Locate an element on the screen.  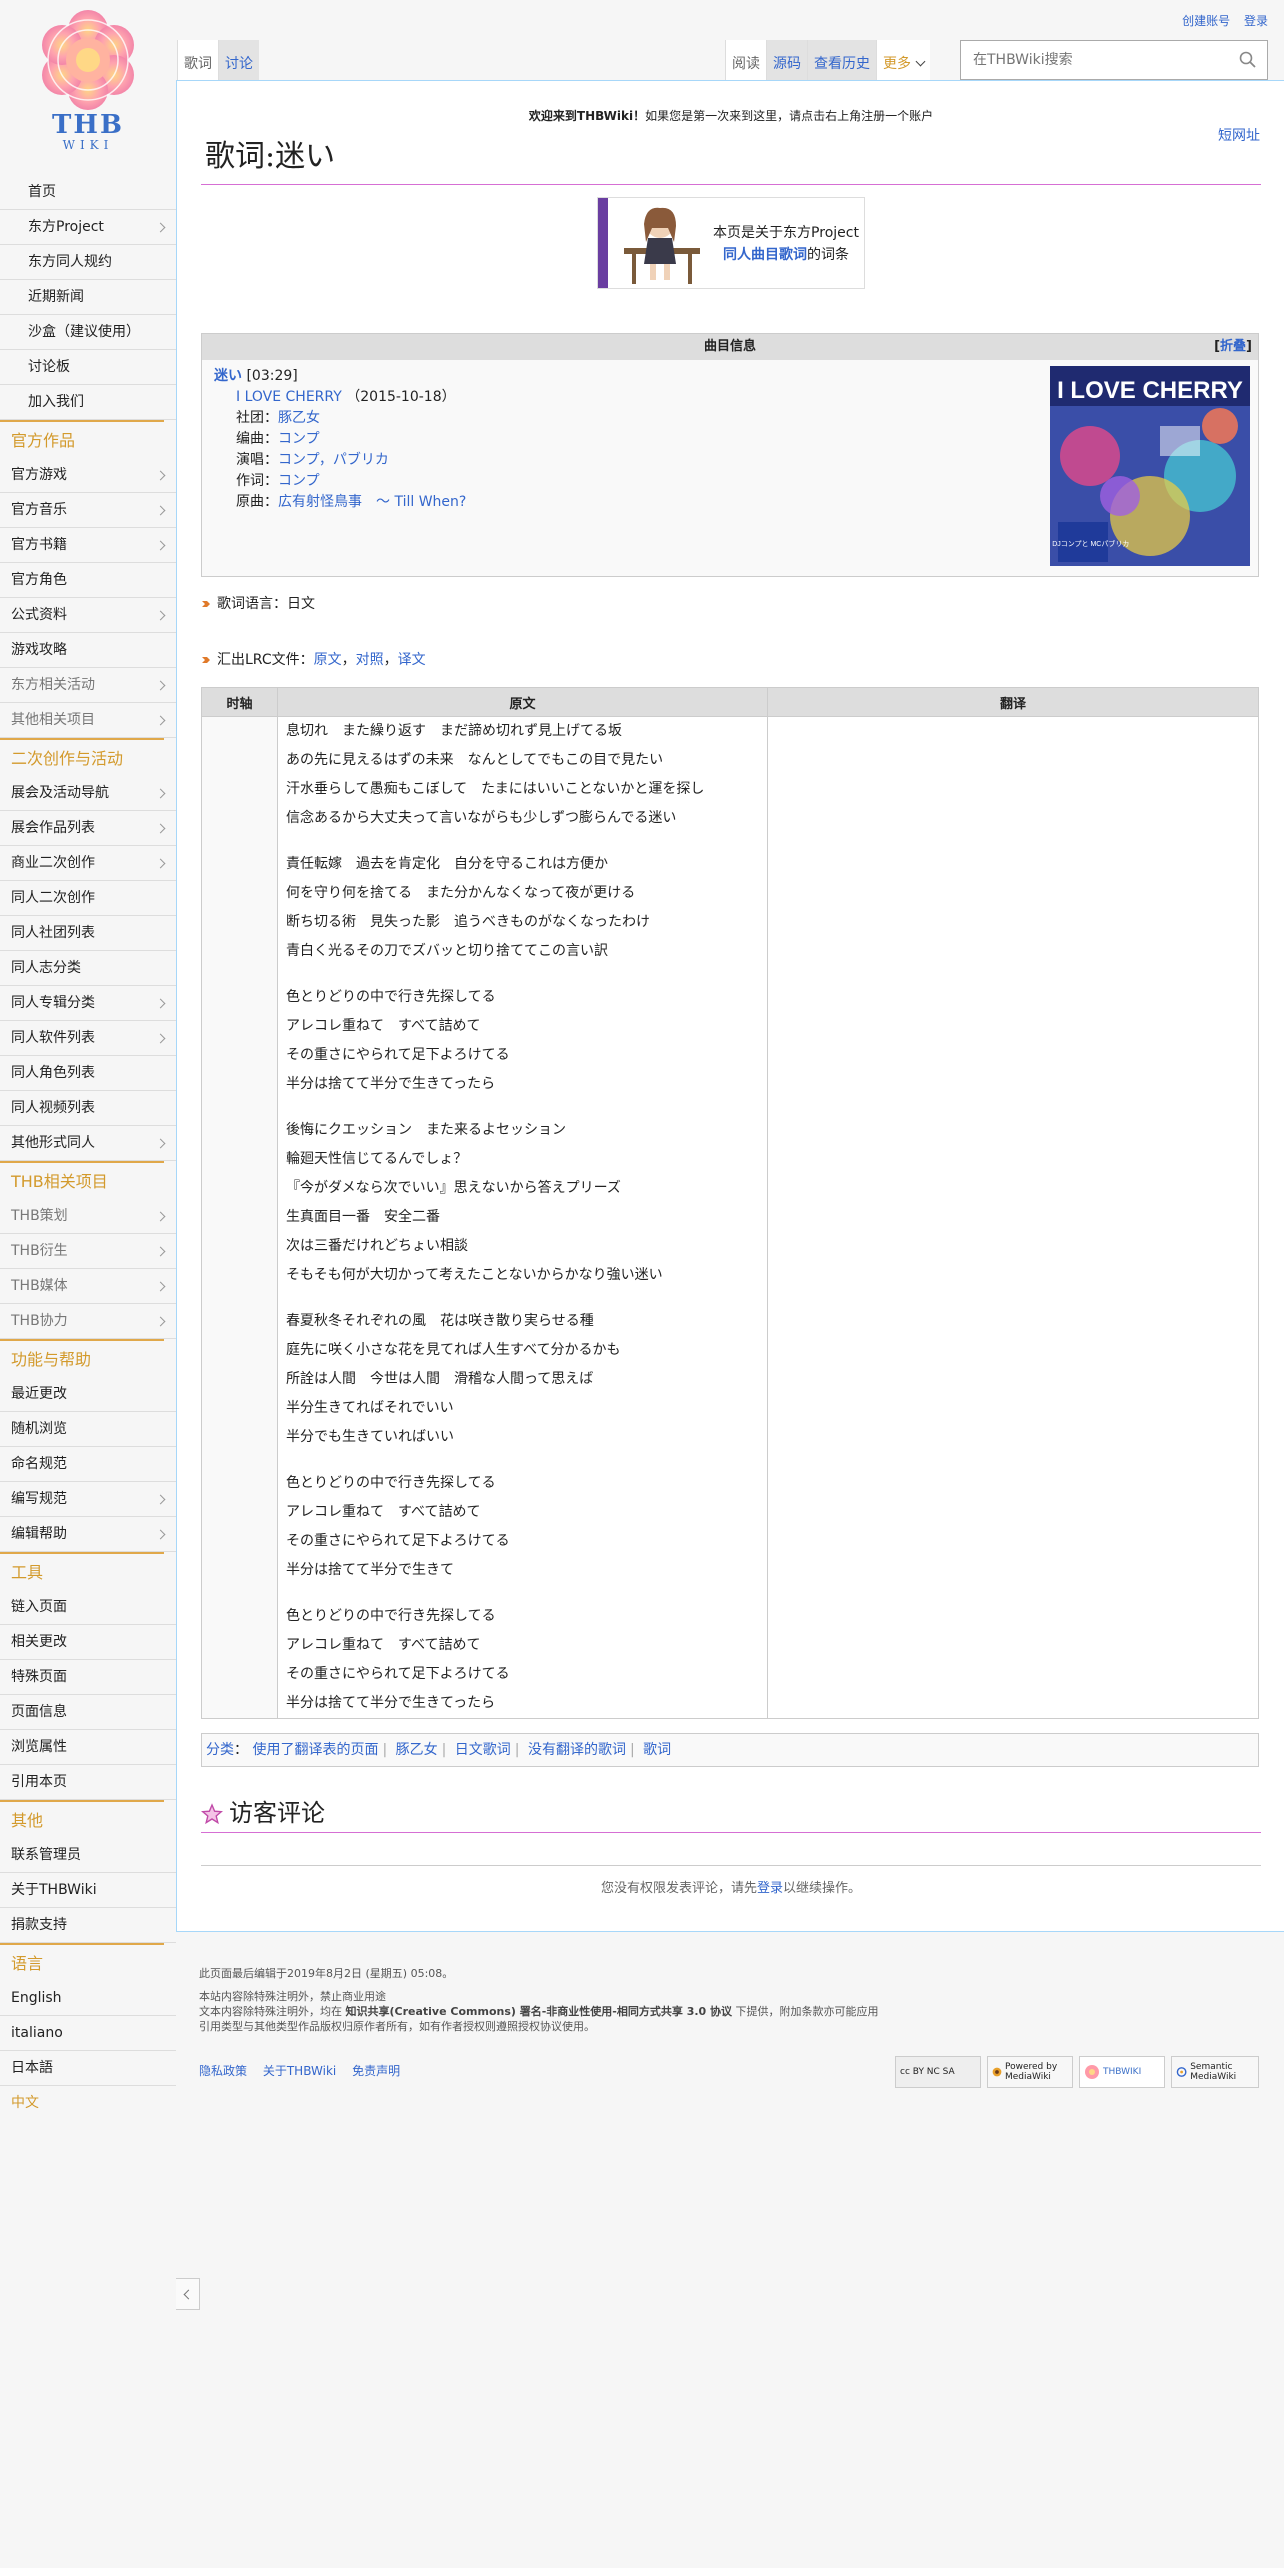
nav-item-donate: 捐款支持 is located at coordinates (88, 1925).